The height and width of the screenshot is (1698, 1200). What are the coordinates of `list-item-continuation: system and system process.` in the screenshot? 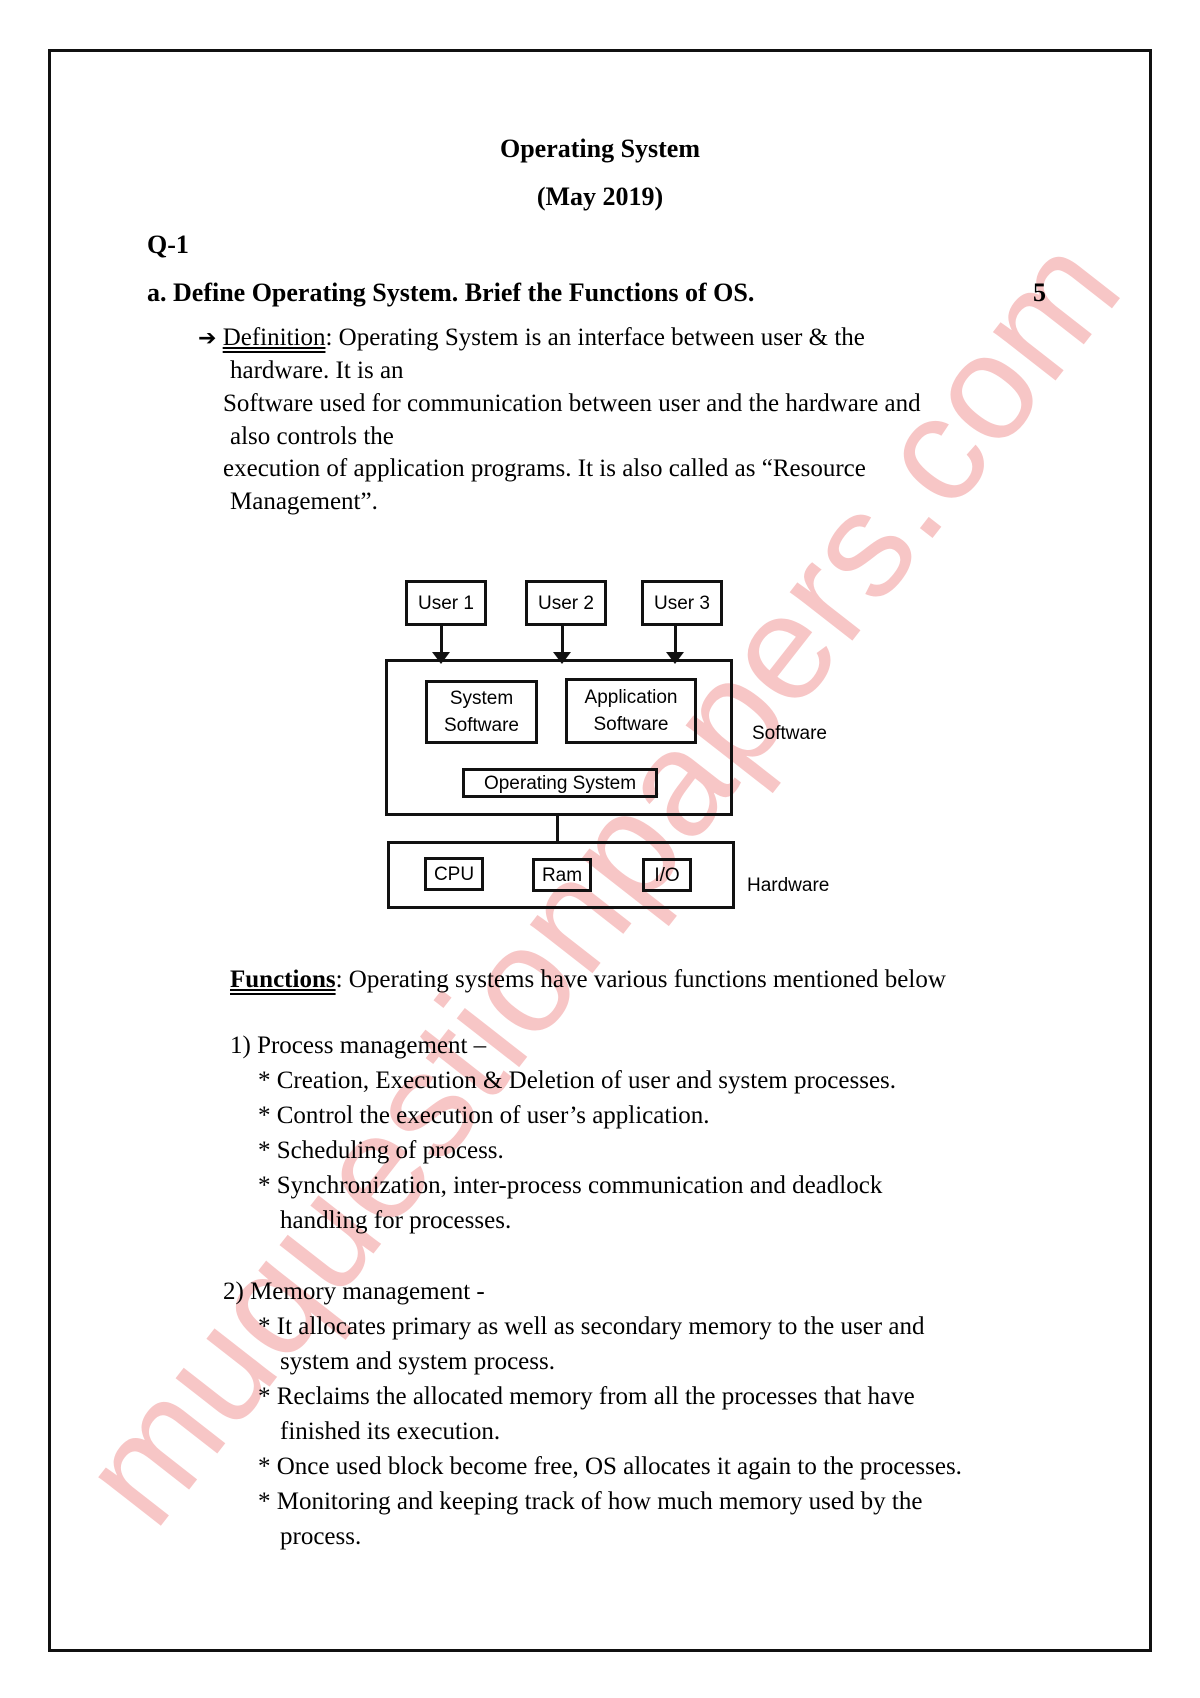 It's located at (417, 1361).